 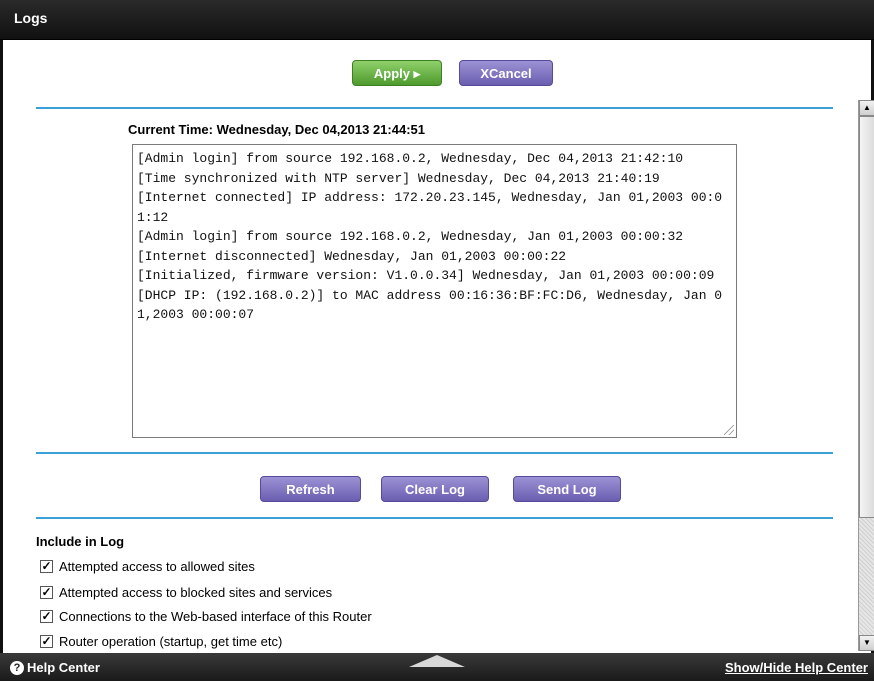 What do you see at coordinates (63, 667) in the screenshot?
I see `help-center-label: Help Center` at bounding box center [63, 667].